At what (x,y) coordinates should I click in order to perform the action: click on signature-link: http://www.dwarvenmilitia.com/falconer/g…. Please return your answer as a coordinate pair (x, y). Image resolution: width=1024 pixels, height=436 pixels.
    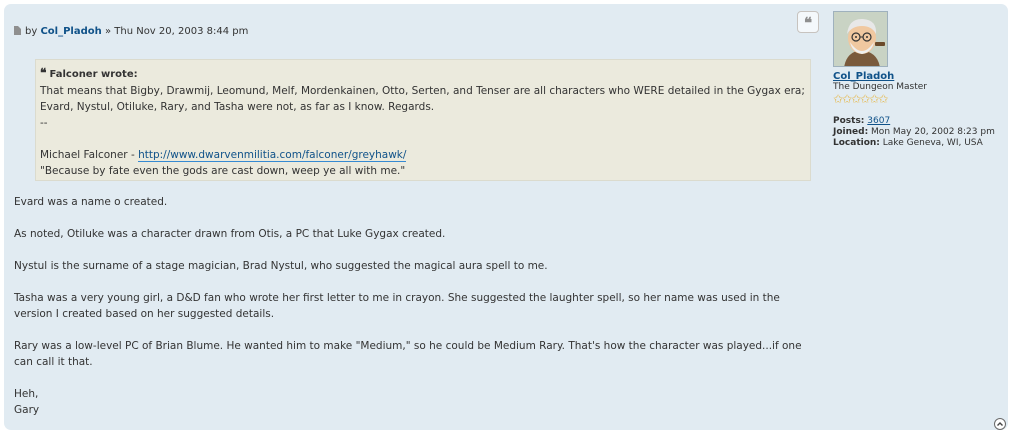
    Looking at the image, I should click on (272, 155).